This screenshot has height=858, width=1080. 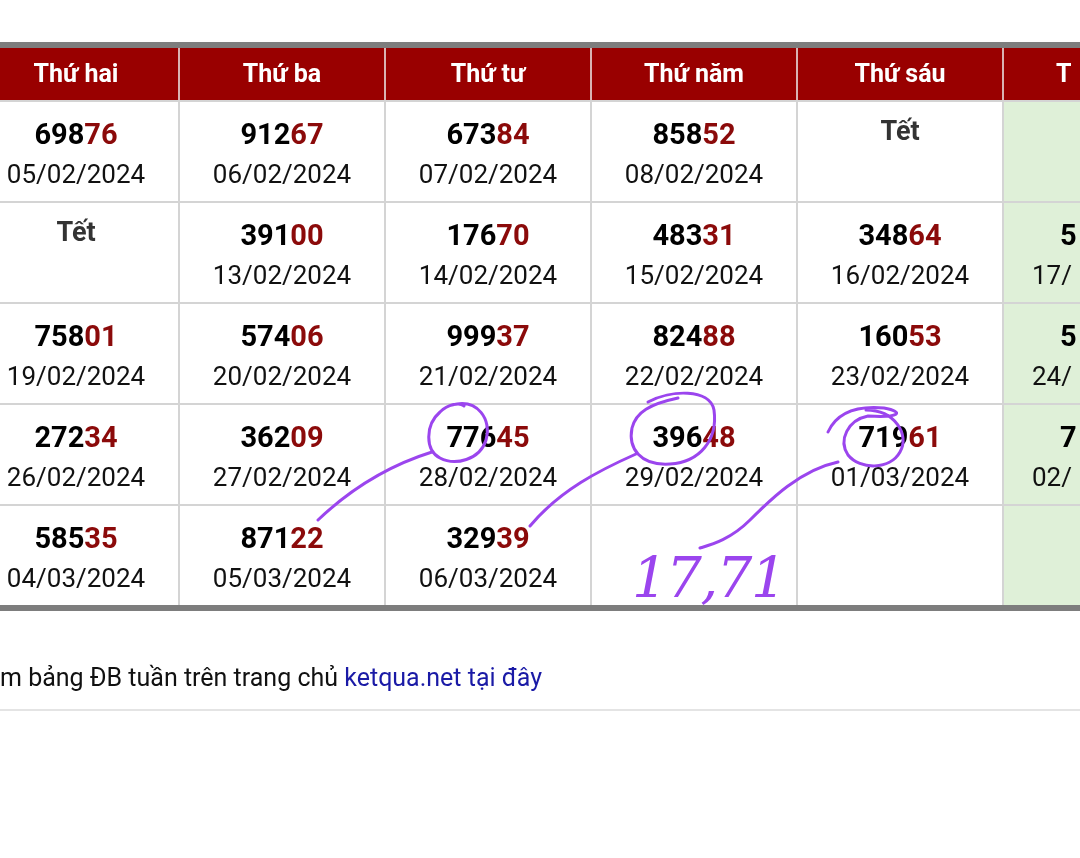 I want to click on result-number: 99937, so click(x=488, y=336).